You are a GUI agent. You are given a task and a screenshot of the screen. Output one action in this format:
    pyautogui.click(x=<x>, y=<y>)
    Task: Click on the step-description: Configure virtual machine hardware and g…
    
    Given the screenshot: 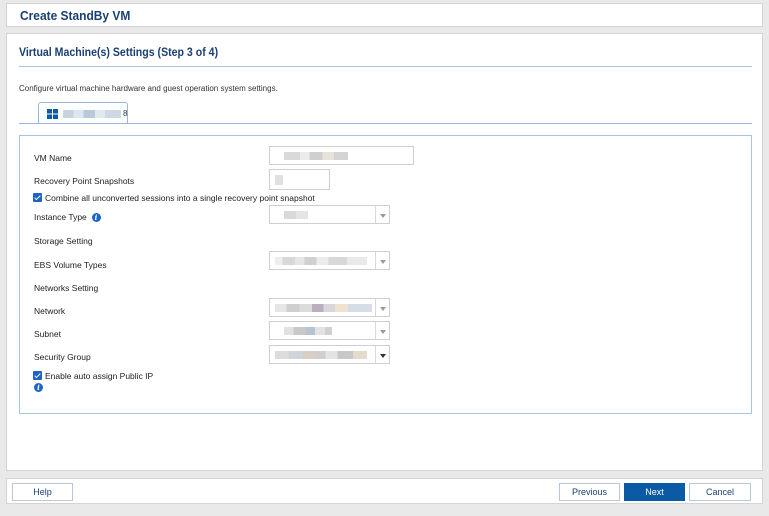 What is the action you would take?
    pyautogui.click(x=148, y=88)
    